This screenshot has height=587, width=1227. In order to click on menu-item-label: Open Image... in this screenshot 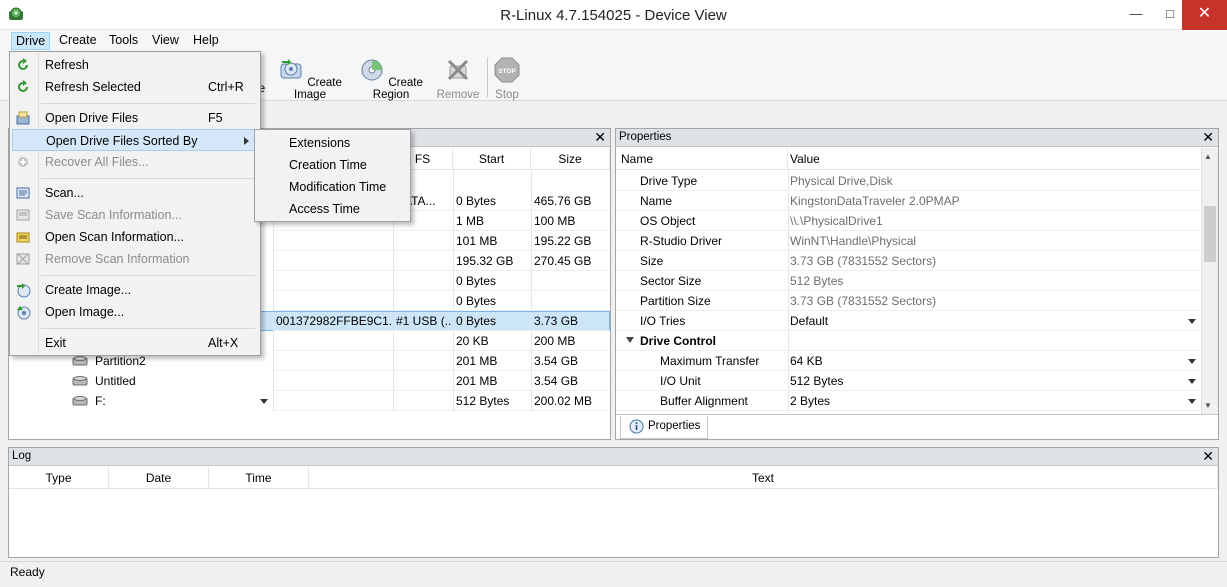, I will do `click(85, 312)`.